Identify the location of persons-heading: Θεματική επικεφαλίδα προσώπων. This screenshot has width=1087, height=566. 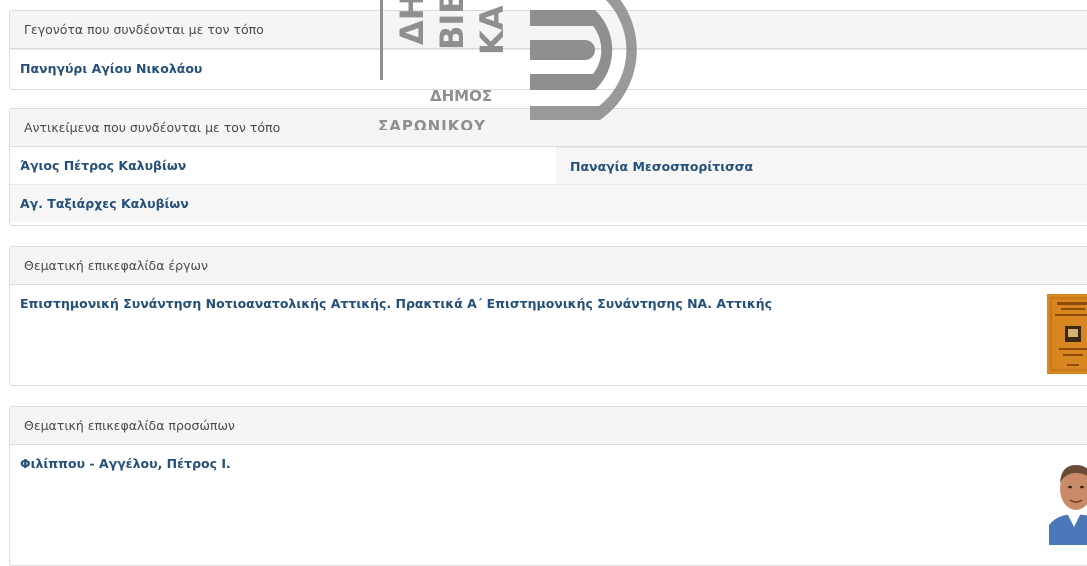
(548, 426).